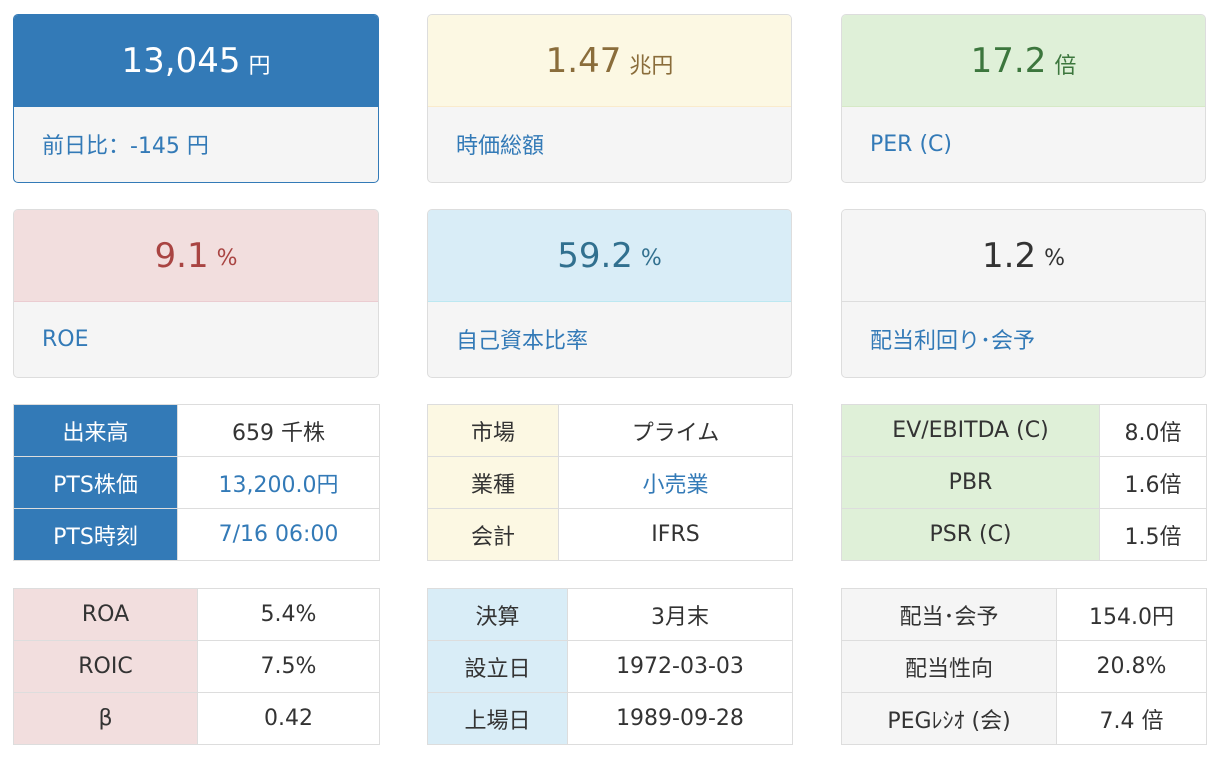 Image resolution: width=1222 pixels, height=760 pixels. What do you see at coordinates (1009, 255) in the screenshot?
I see `dividend-yield-value: 1.2` at bounding box center [1009, 255].